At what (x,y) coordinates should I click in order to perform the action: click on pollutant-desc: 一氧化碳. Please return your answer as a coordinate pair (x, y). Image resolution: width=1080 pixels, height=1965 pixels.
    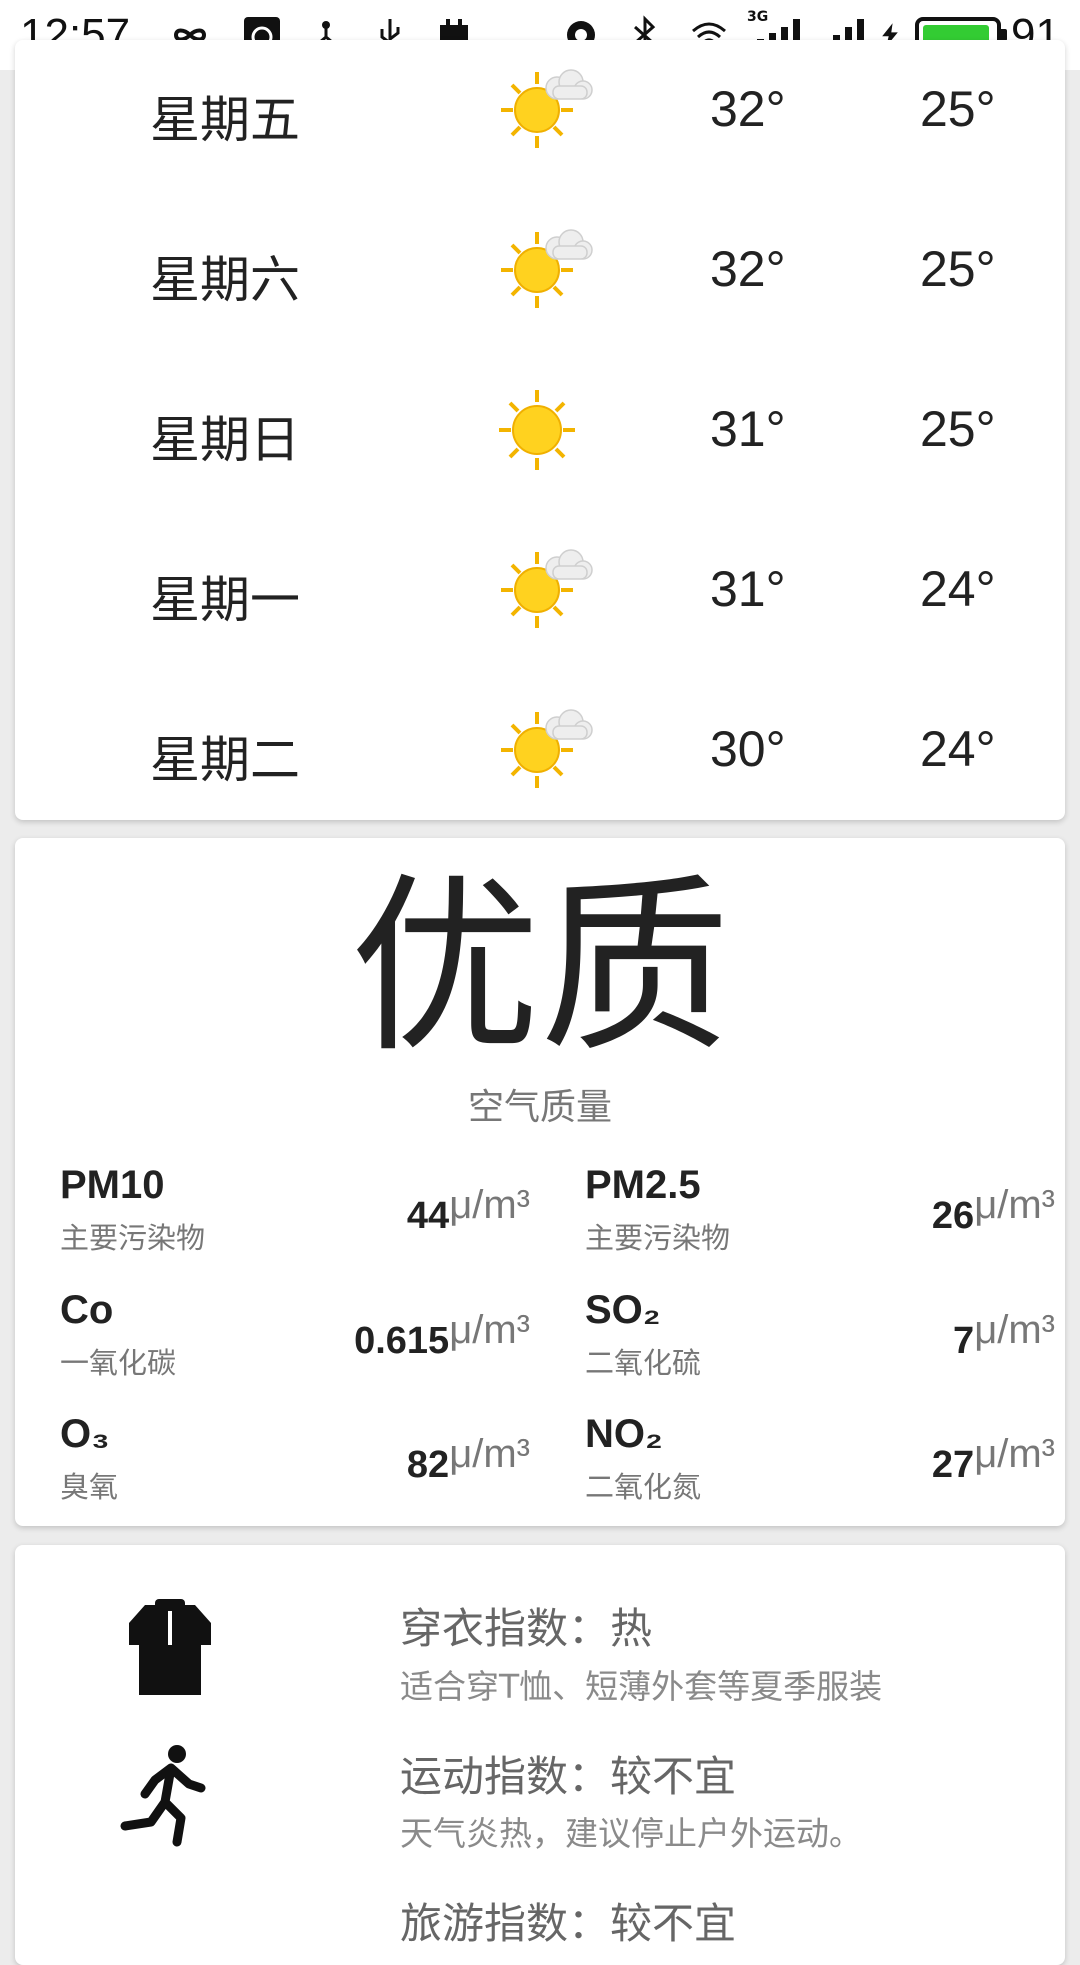
    Looking at the image, I should click on (118, 1363).